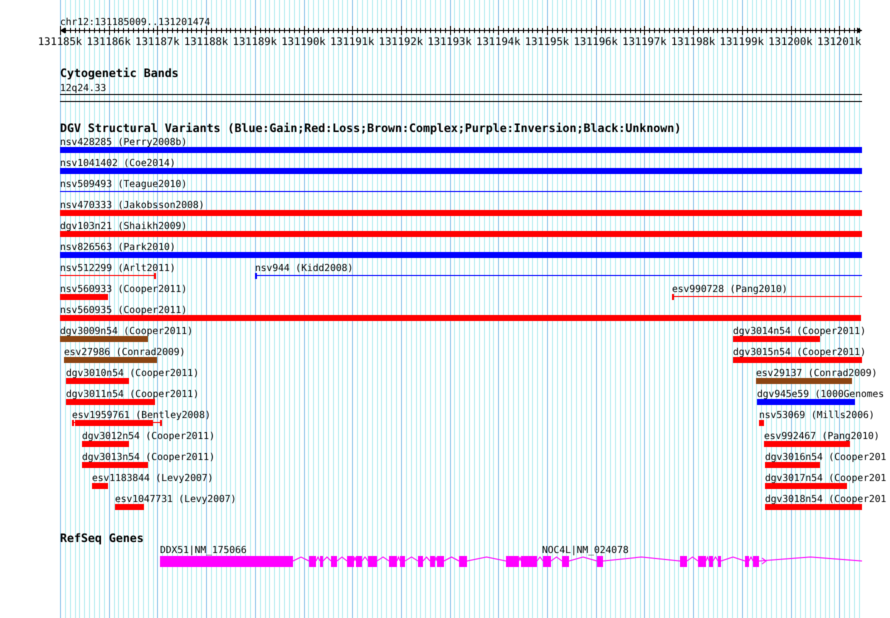  I want to click on gene-label: DDX51|NM_175066, so click(203, 550).